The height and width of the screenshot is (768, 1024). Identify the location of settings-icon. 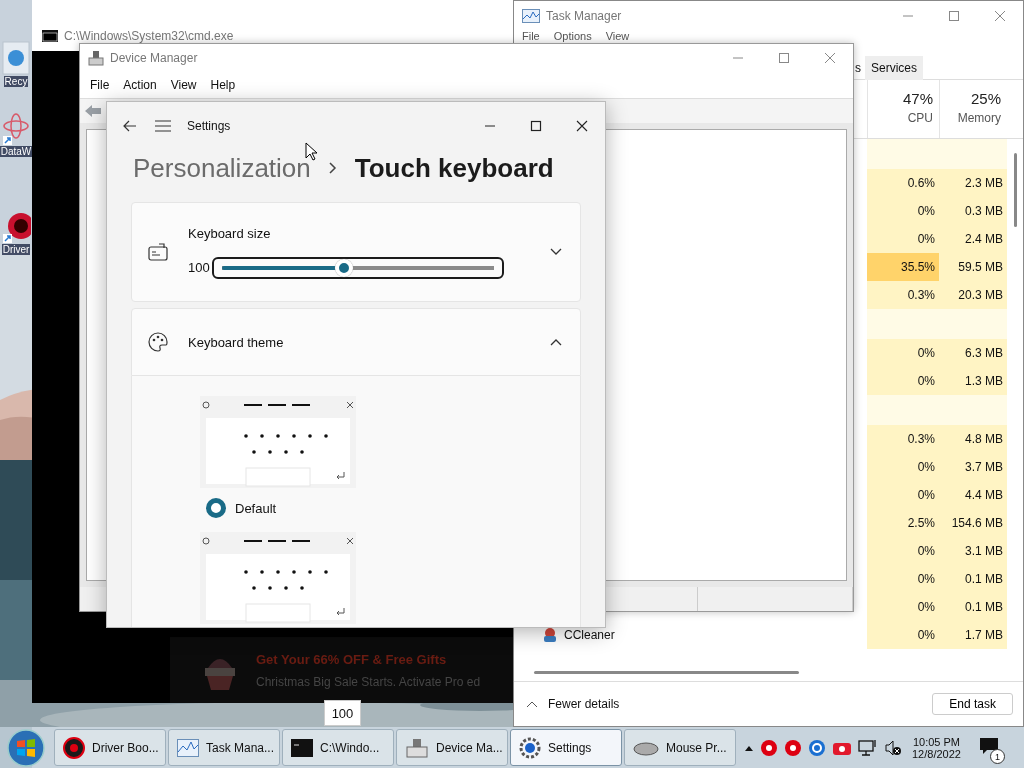
(530, 747).